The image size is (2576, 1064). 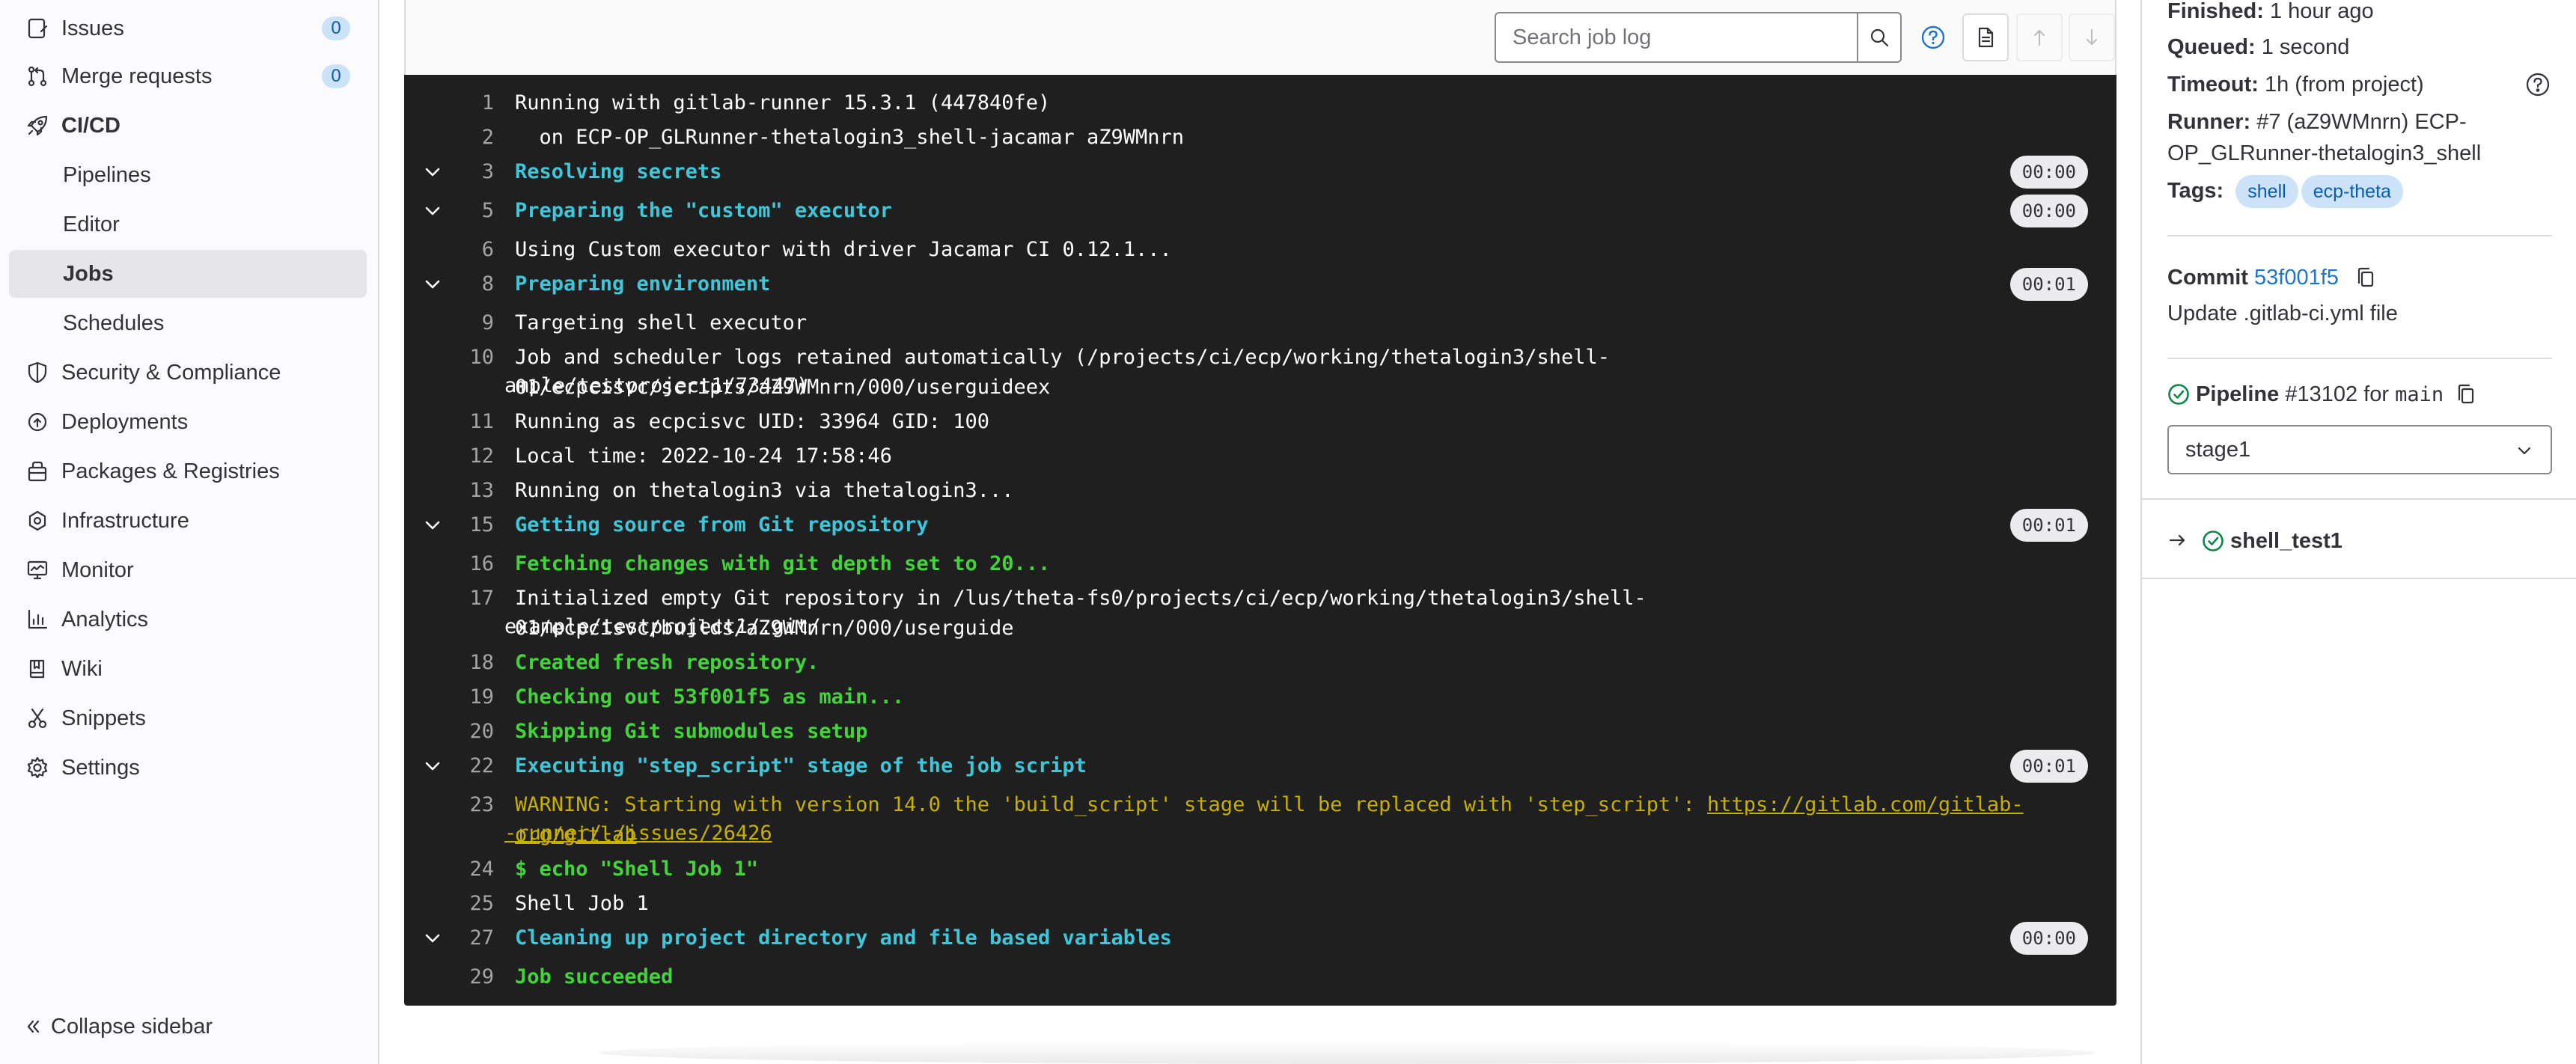 What do you see at coordinates (170, 471) in the screenshot?
I see `sidebar-item-label: Packages & Registries` at bounding box center [170, 471].